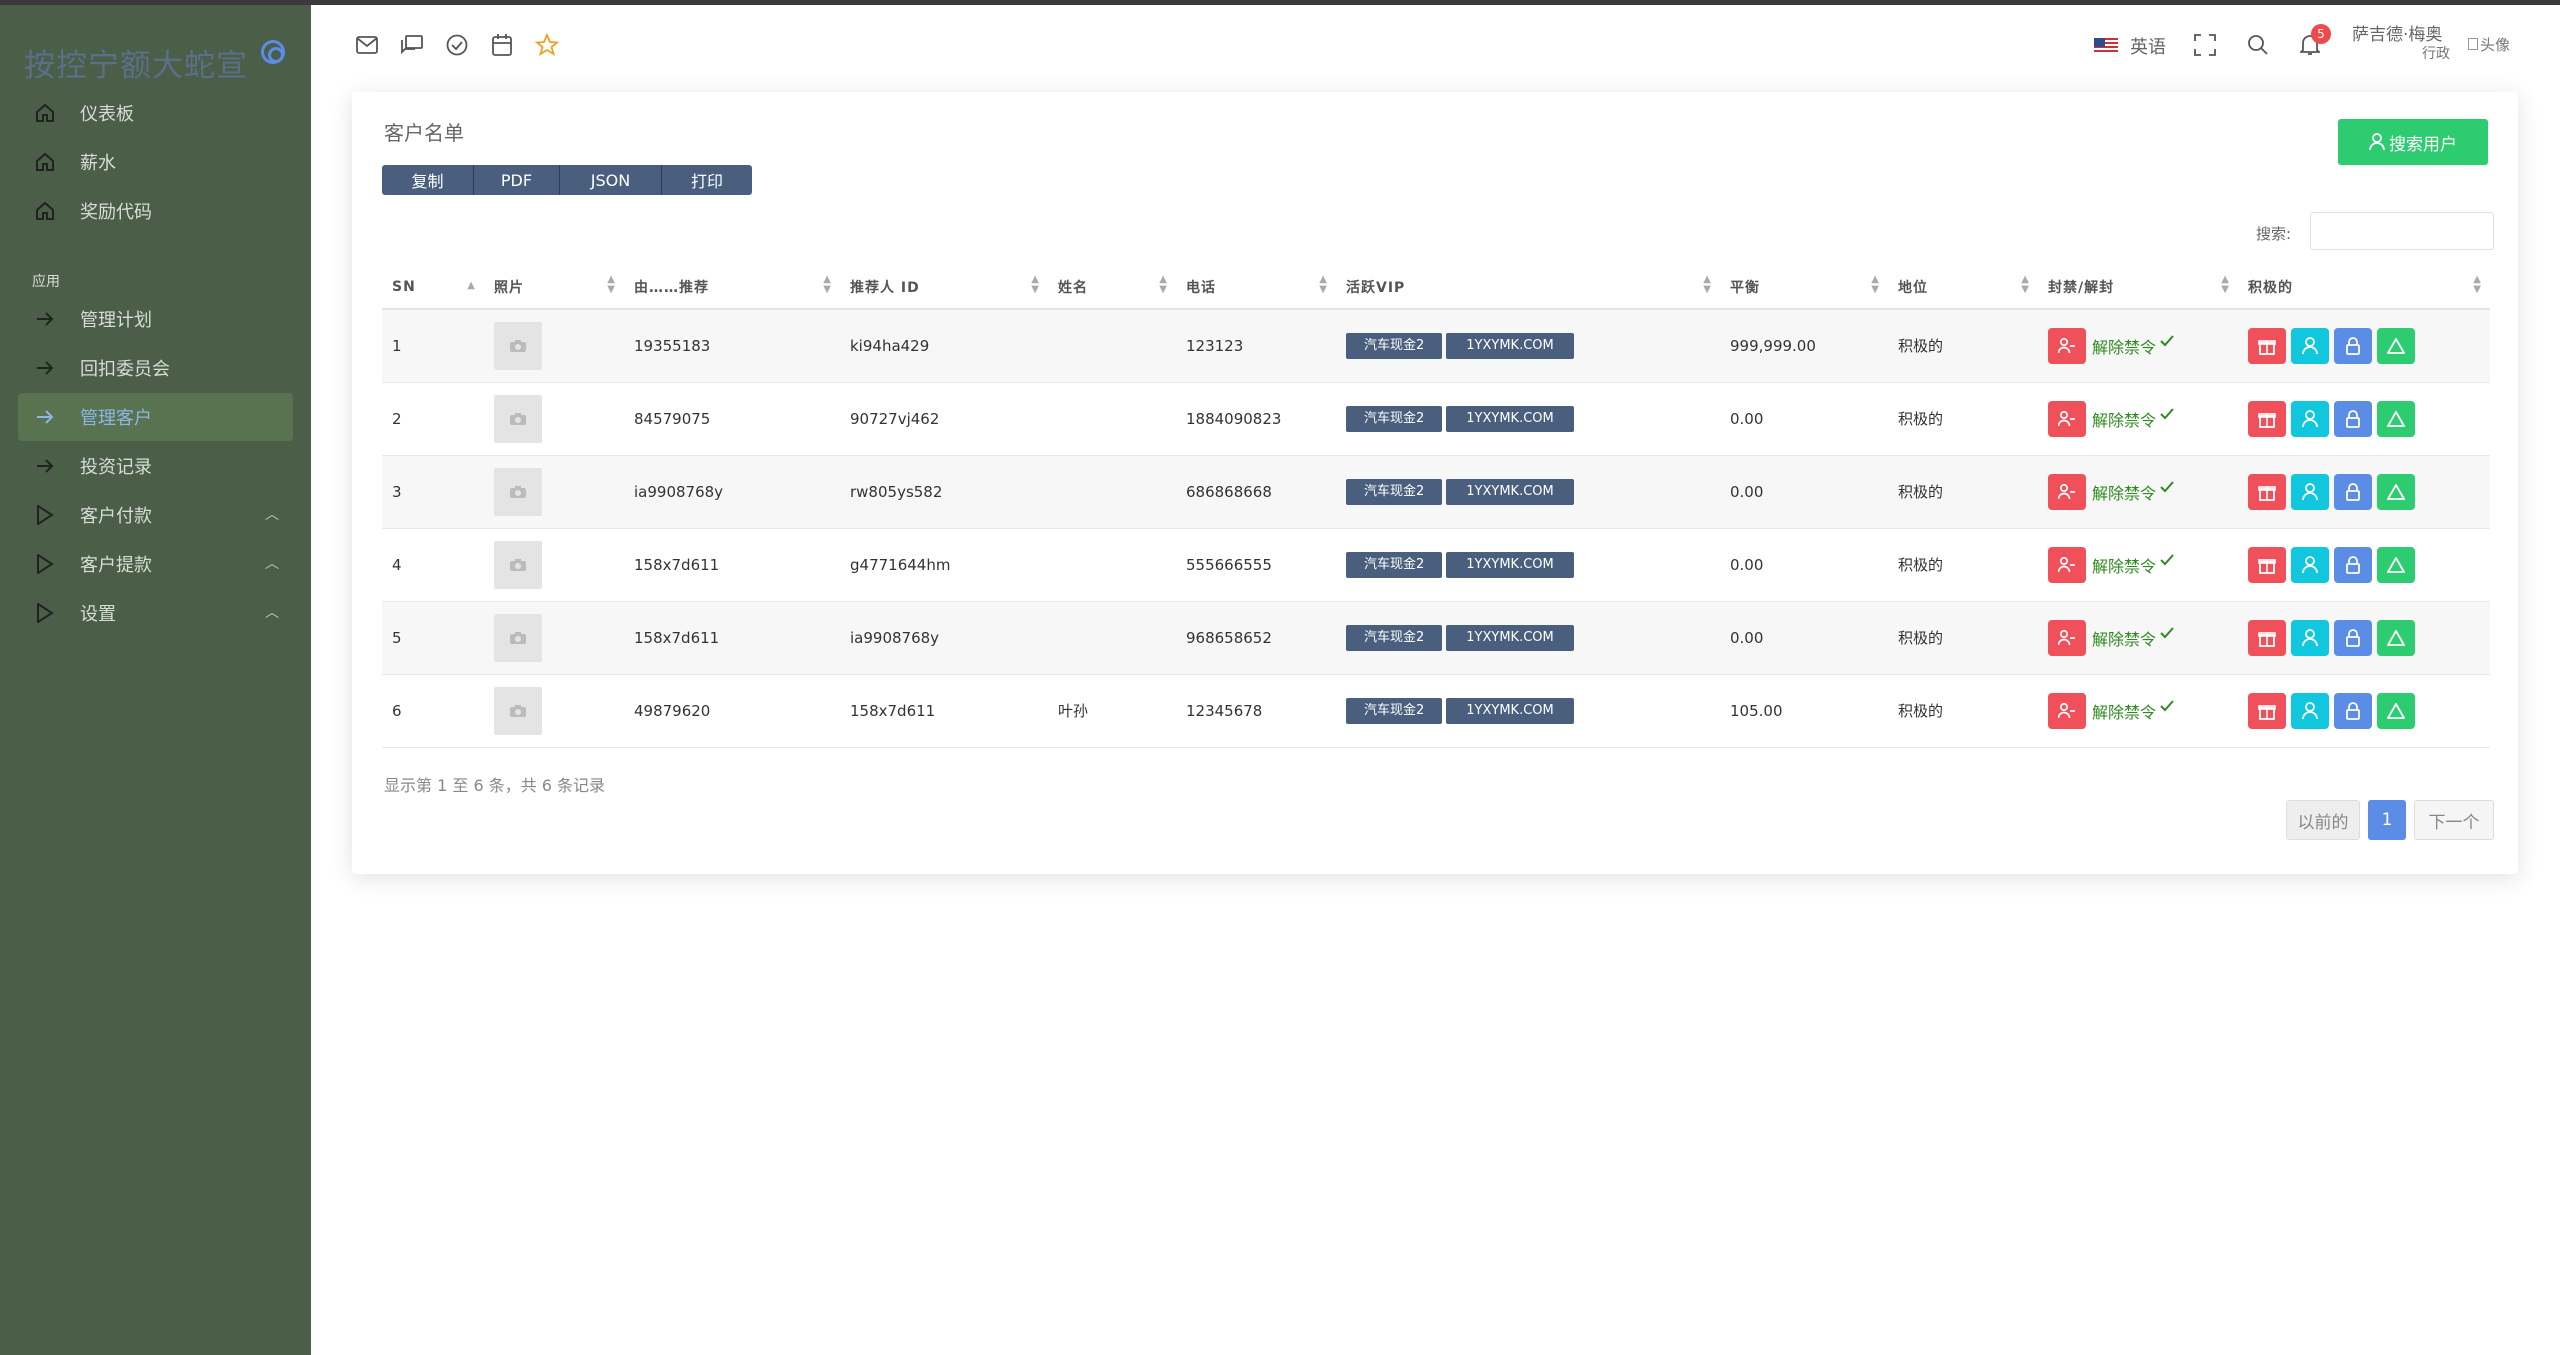  What do you see at coordinates (155, 466) in the screenshot?
I see `sidebar-item-app-3: 投资记录` at bounding box center [155, 466].